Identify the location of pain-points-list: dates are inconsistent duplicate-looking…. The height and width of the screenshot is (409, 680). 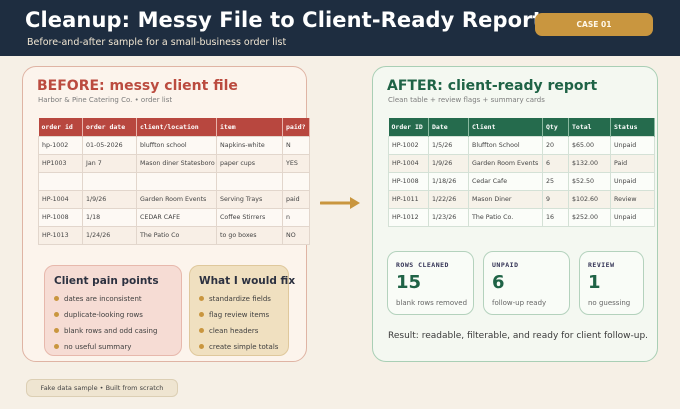
(105, 325).